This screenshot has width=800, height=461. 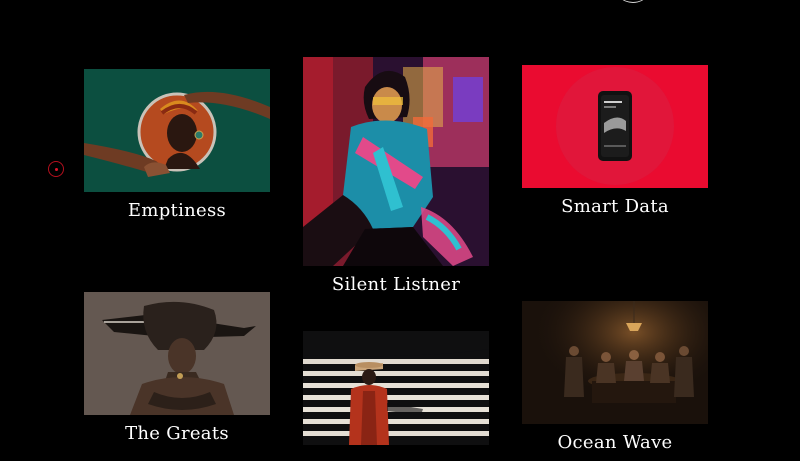 I want to click on project-thumbnail-emptiness, so click(x=177, y=130).